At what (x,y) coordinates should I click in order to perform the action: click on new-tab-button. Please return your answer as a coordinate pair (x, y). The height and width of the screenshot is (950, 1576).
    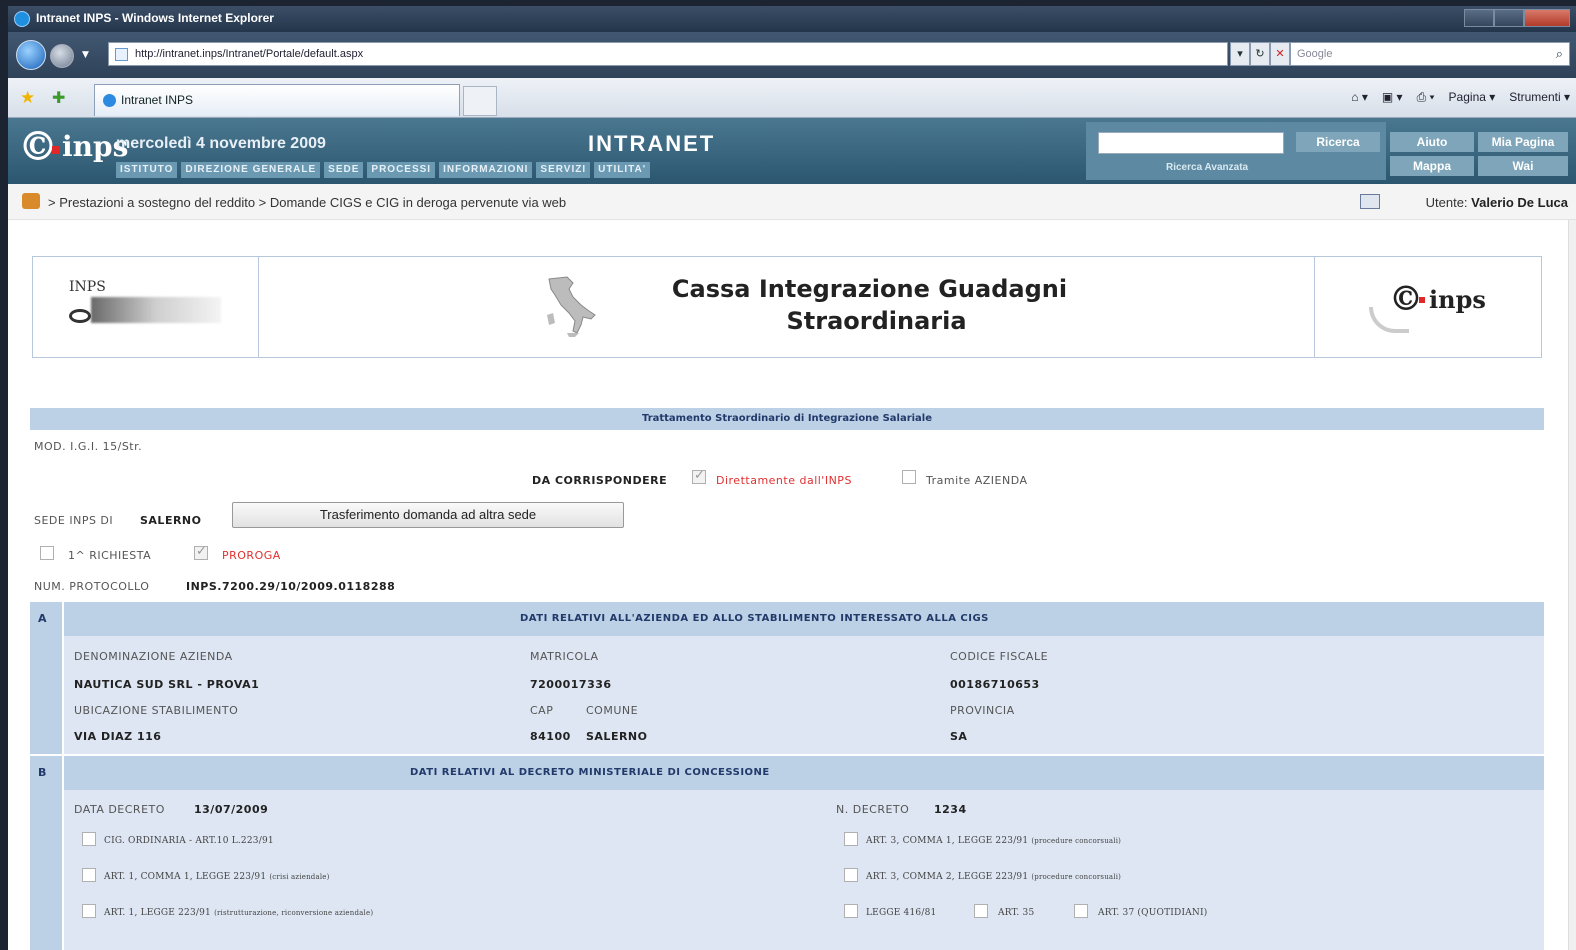
    Looking at the image, I should click on (480, 101).